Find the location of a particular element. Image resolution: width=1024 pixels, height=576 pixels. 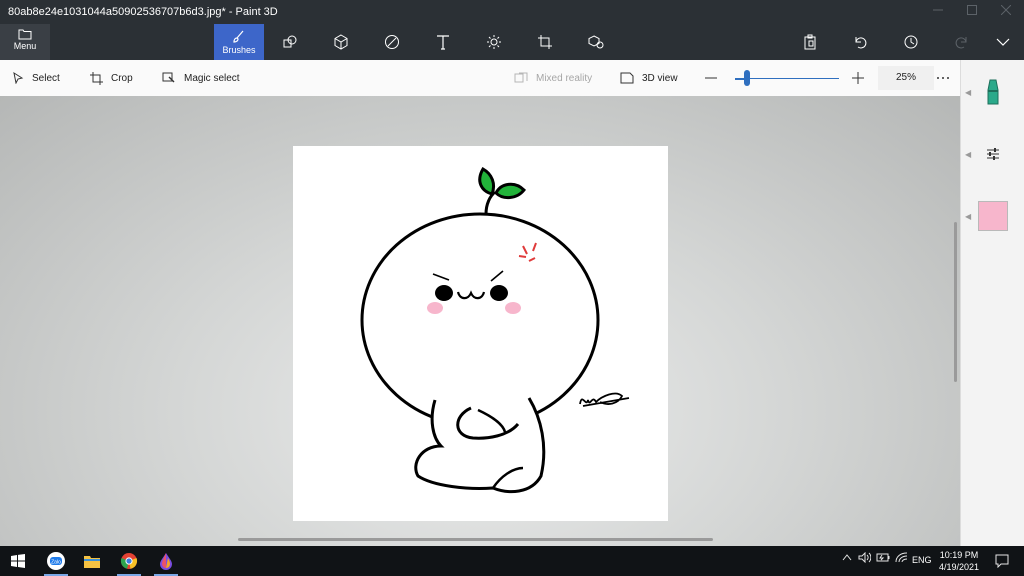

zoom-in-button is located at coordinates (858, 78).